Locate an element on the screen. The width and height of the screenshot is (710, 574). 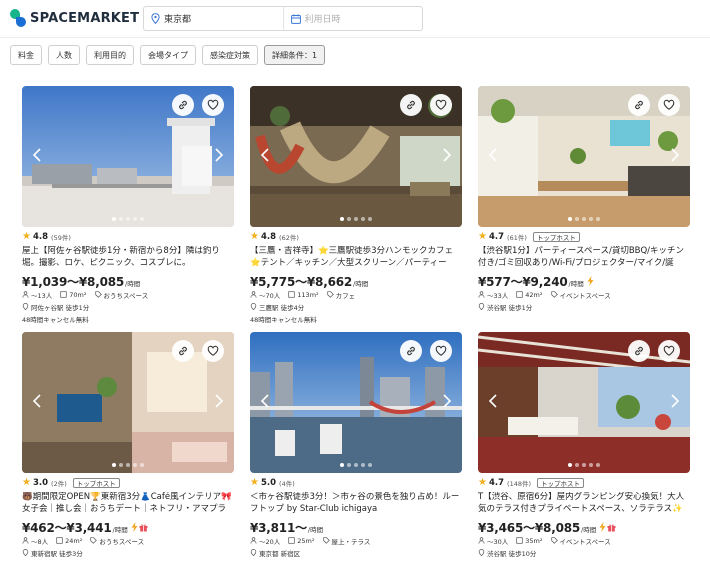
person-icon is located at coordinates (481, 540).